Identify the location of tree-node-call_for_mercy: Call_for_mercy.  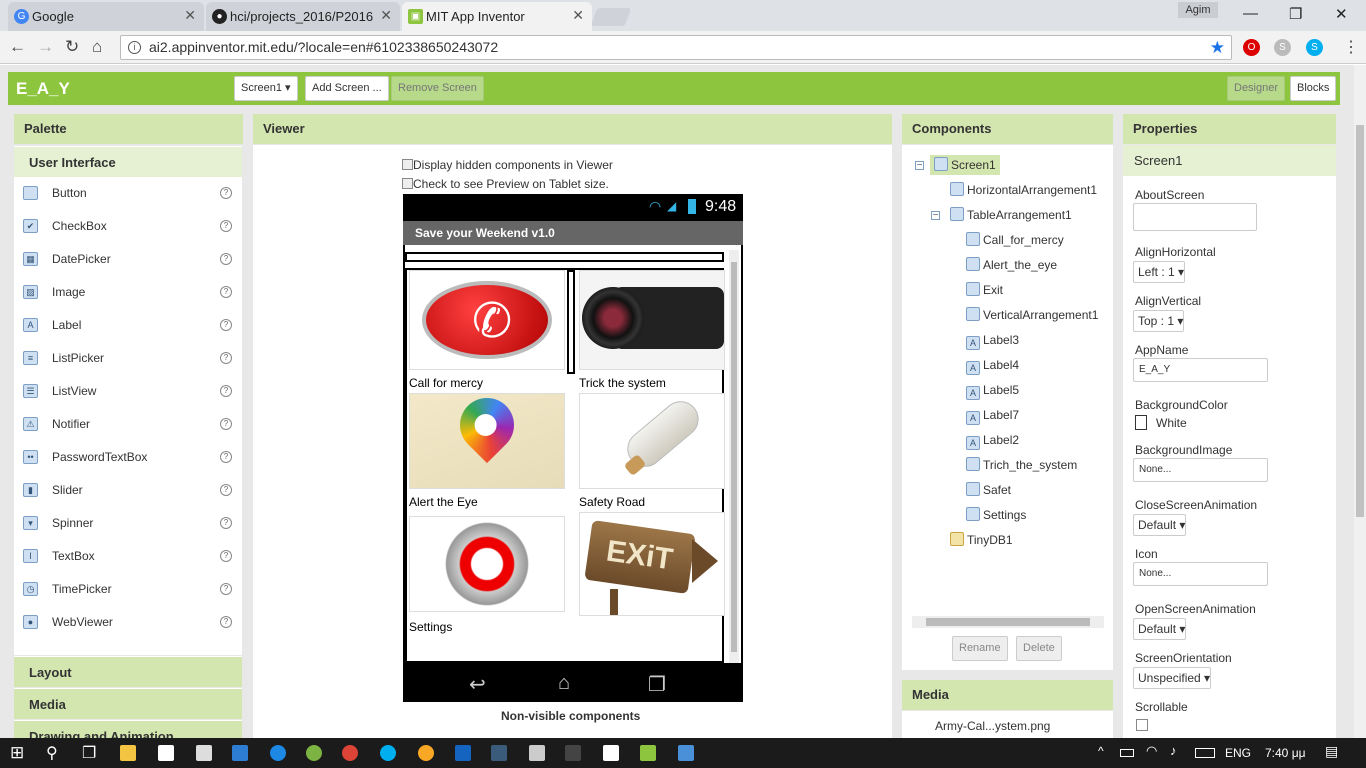
(1015, 240).